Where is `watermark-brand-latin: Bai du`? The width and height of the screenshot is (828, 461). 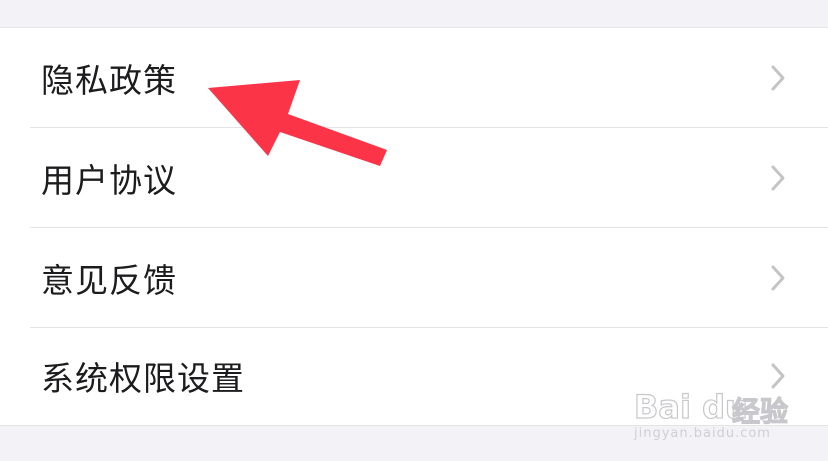
watermark-brand-latin: Bai du is located at coordinates (690, 406).